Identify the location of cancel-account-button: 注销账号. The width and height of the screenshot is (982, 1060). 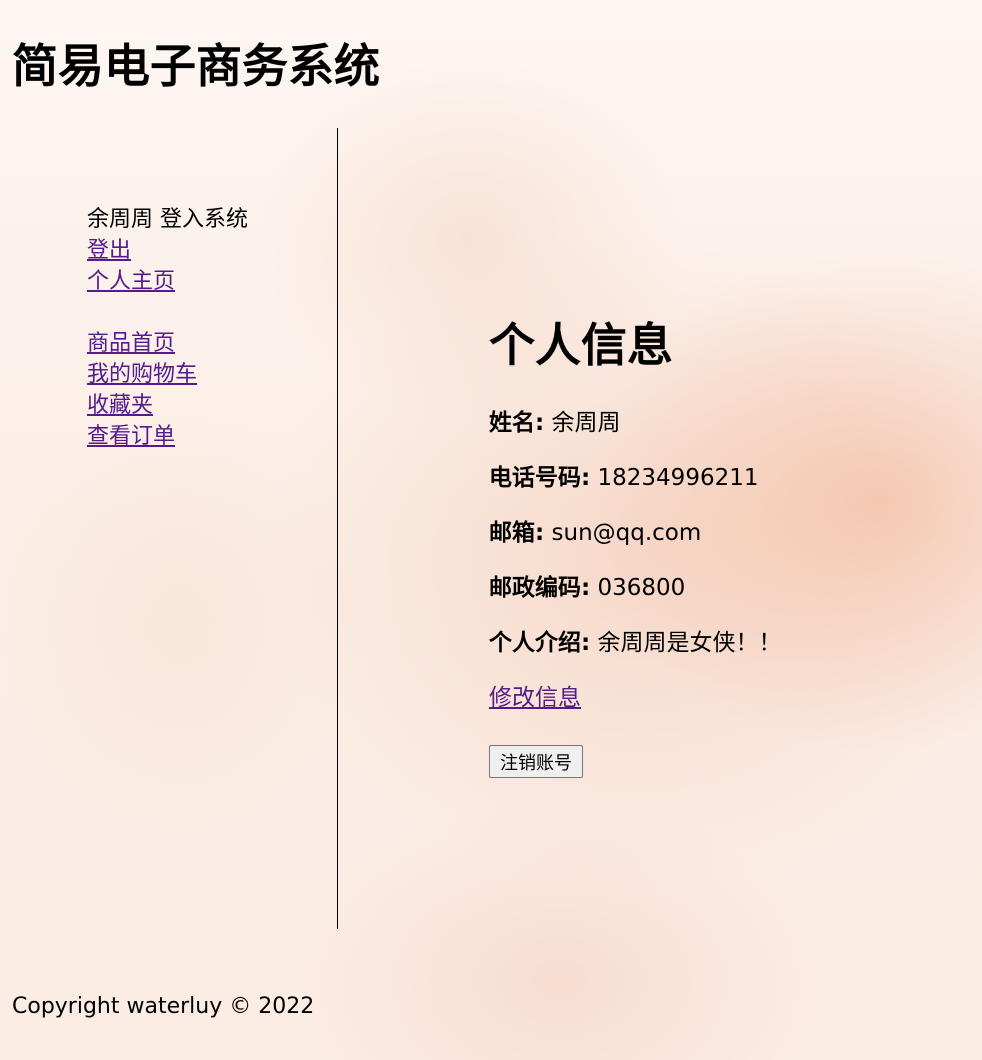
(536, 761).